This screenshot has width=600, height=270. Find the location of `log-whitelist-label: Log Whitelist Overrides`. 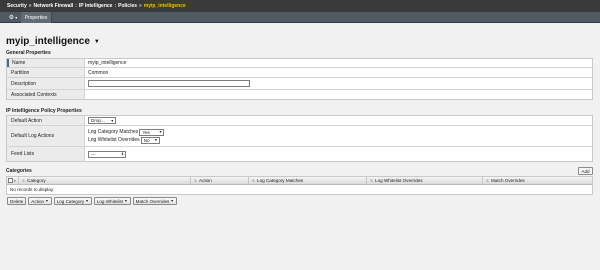

log-whitelist-label: Log Whitelist Overrides is located at coordinates (114, 140).